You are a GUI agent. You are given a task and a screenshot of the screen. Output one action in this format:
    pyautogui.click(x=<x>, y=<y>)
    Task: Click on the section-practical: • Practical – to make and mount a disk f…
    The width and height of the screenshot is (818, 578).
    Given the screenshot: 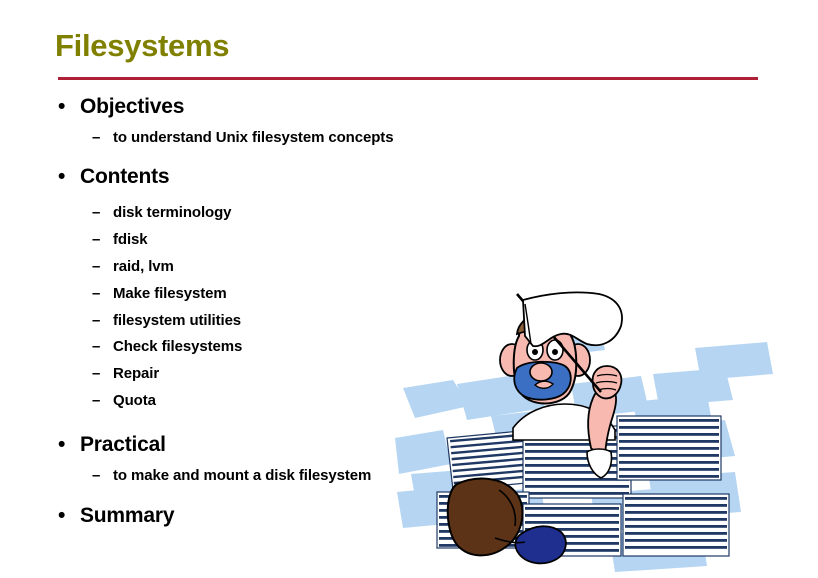 What is the action you would take?
    pyautogui.click(x=409, y=459)
    